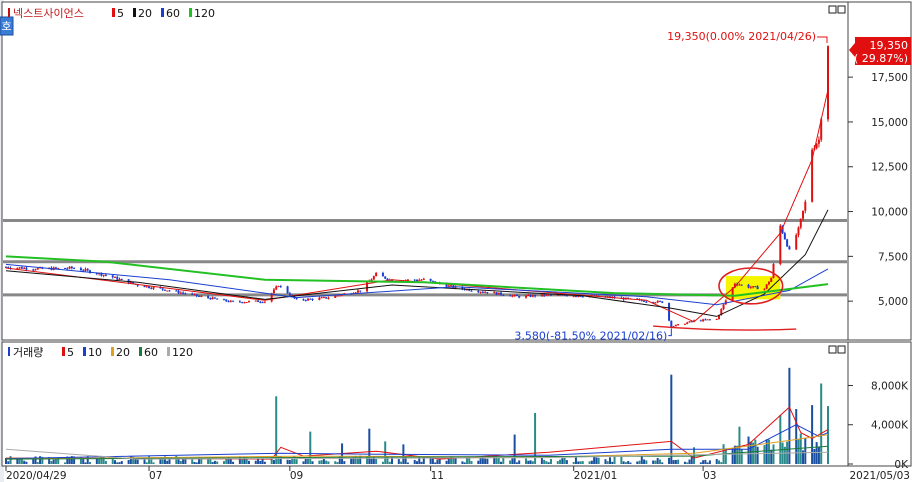 Image resolution: width=912 pixels, height=482 pixels. Describe the element at coordinates (151, 352) in the screenshot. I see `volume-legend-label: 60` at that location.